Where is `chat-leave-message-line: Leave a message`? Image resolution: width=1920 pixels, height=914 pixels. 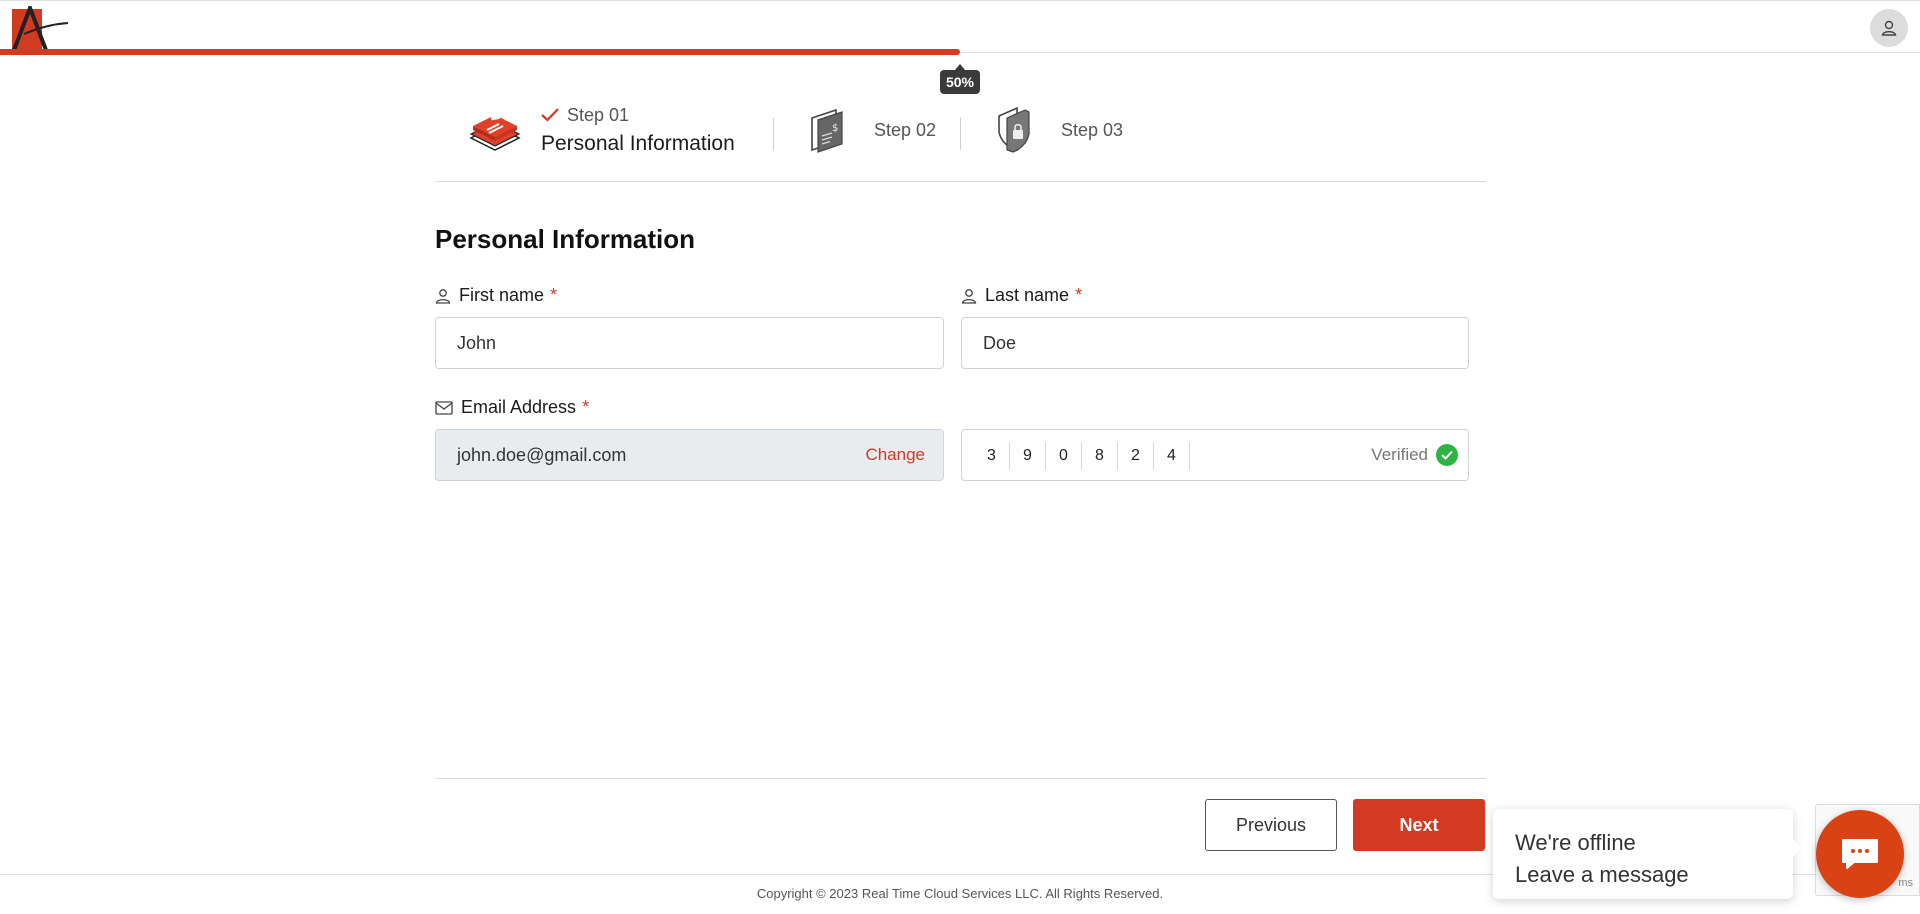
chat-leave-message-line: Leave a message is located at coordinates (1602, 874).